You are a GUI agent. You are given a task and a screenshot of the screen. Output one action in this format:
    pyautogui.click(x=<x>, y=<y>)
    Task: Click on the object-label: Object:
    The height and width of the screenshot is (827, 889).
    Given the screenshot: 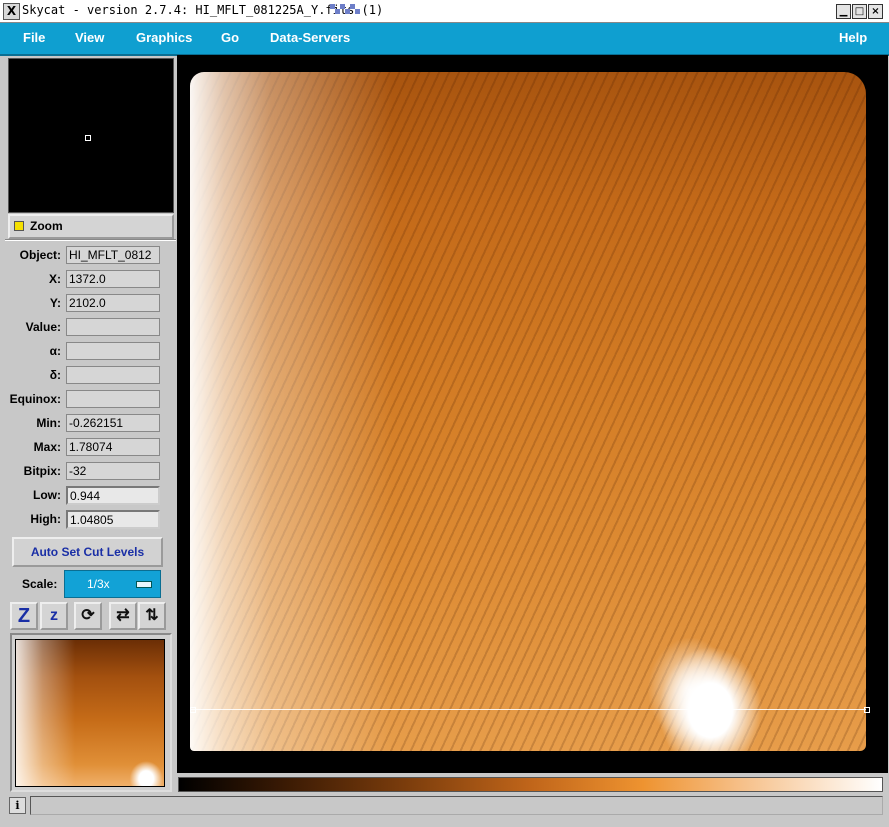 What is the action you would take?
    pyautogui.click(x=40, y=255)
    